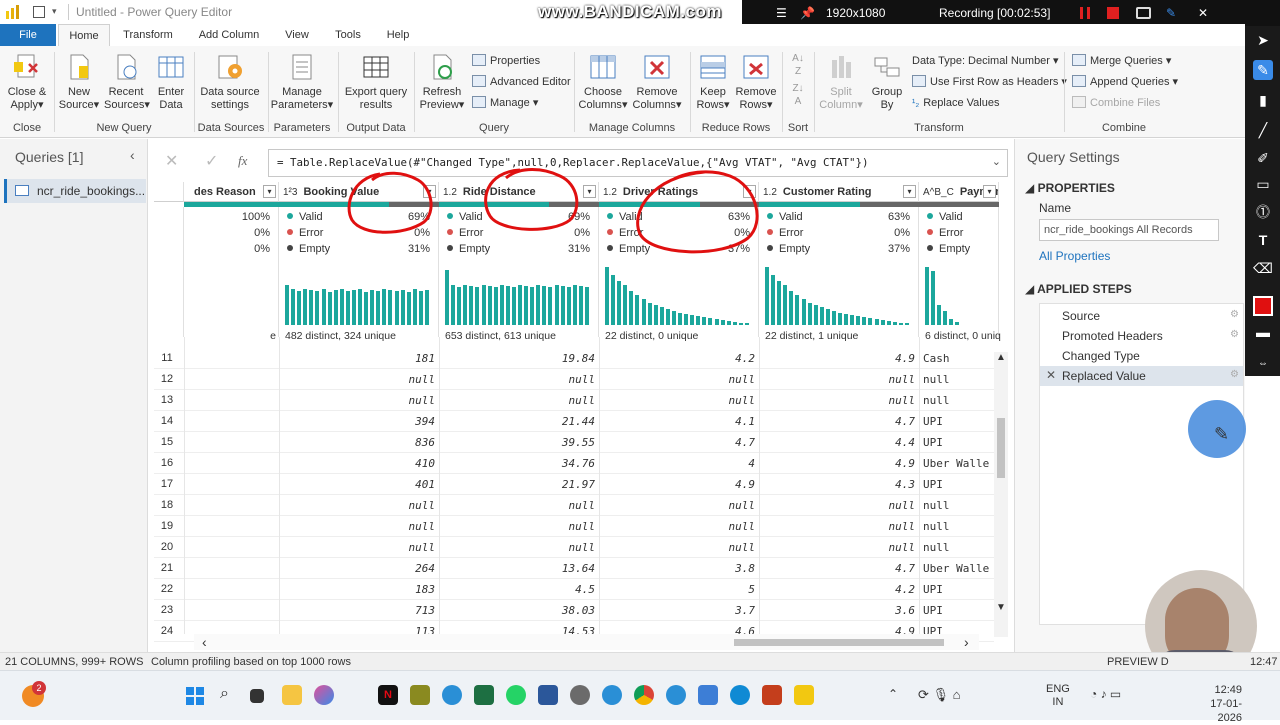  I want to click on network-icon: ◔ ♪ ▭, so click(1105, 694).